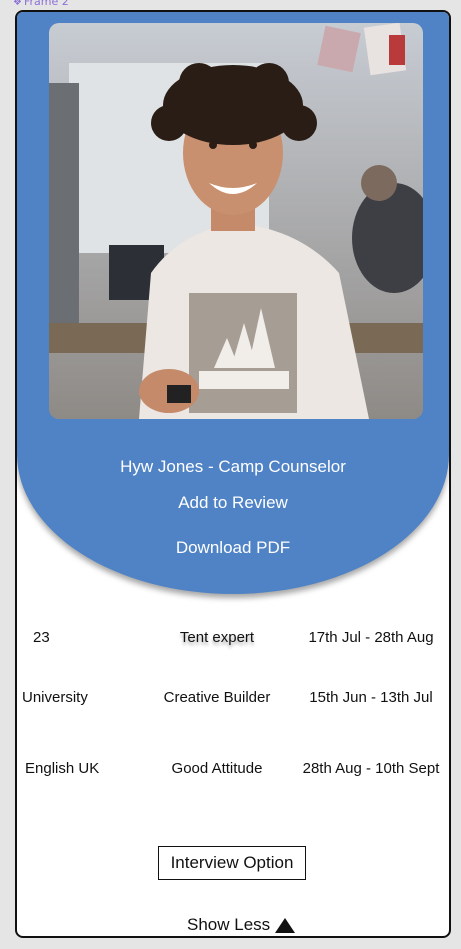 The image size is (461, 949). I want to click on triangle-up-icon, so click(285, 925).